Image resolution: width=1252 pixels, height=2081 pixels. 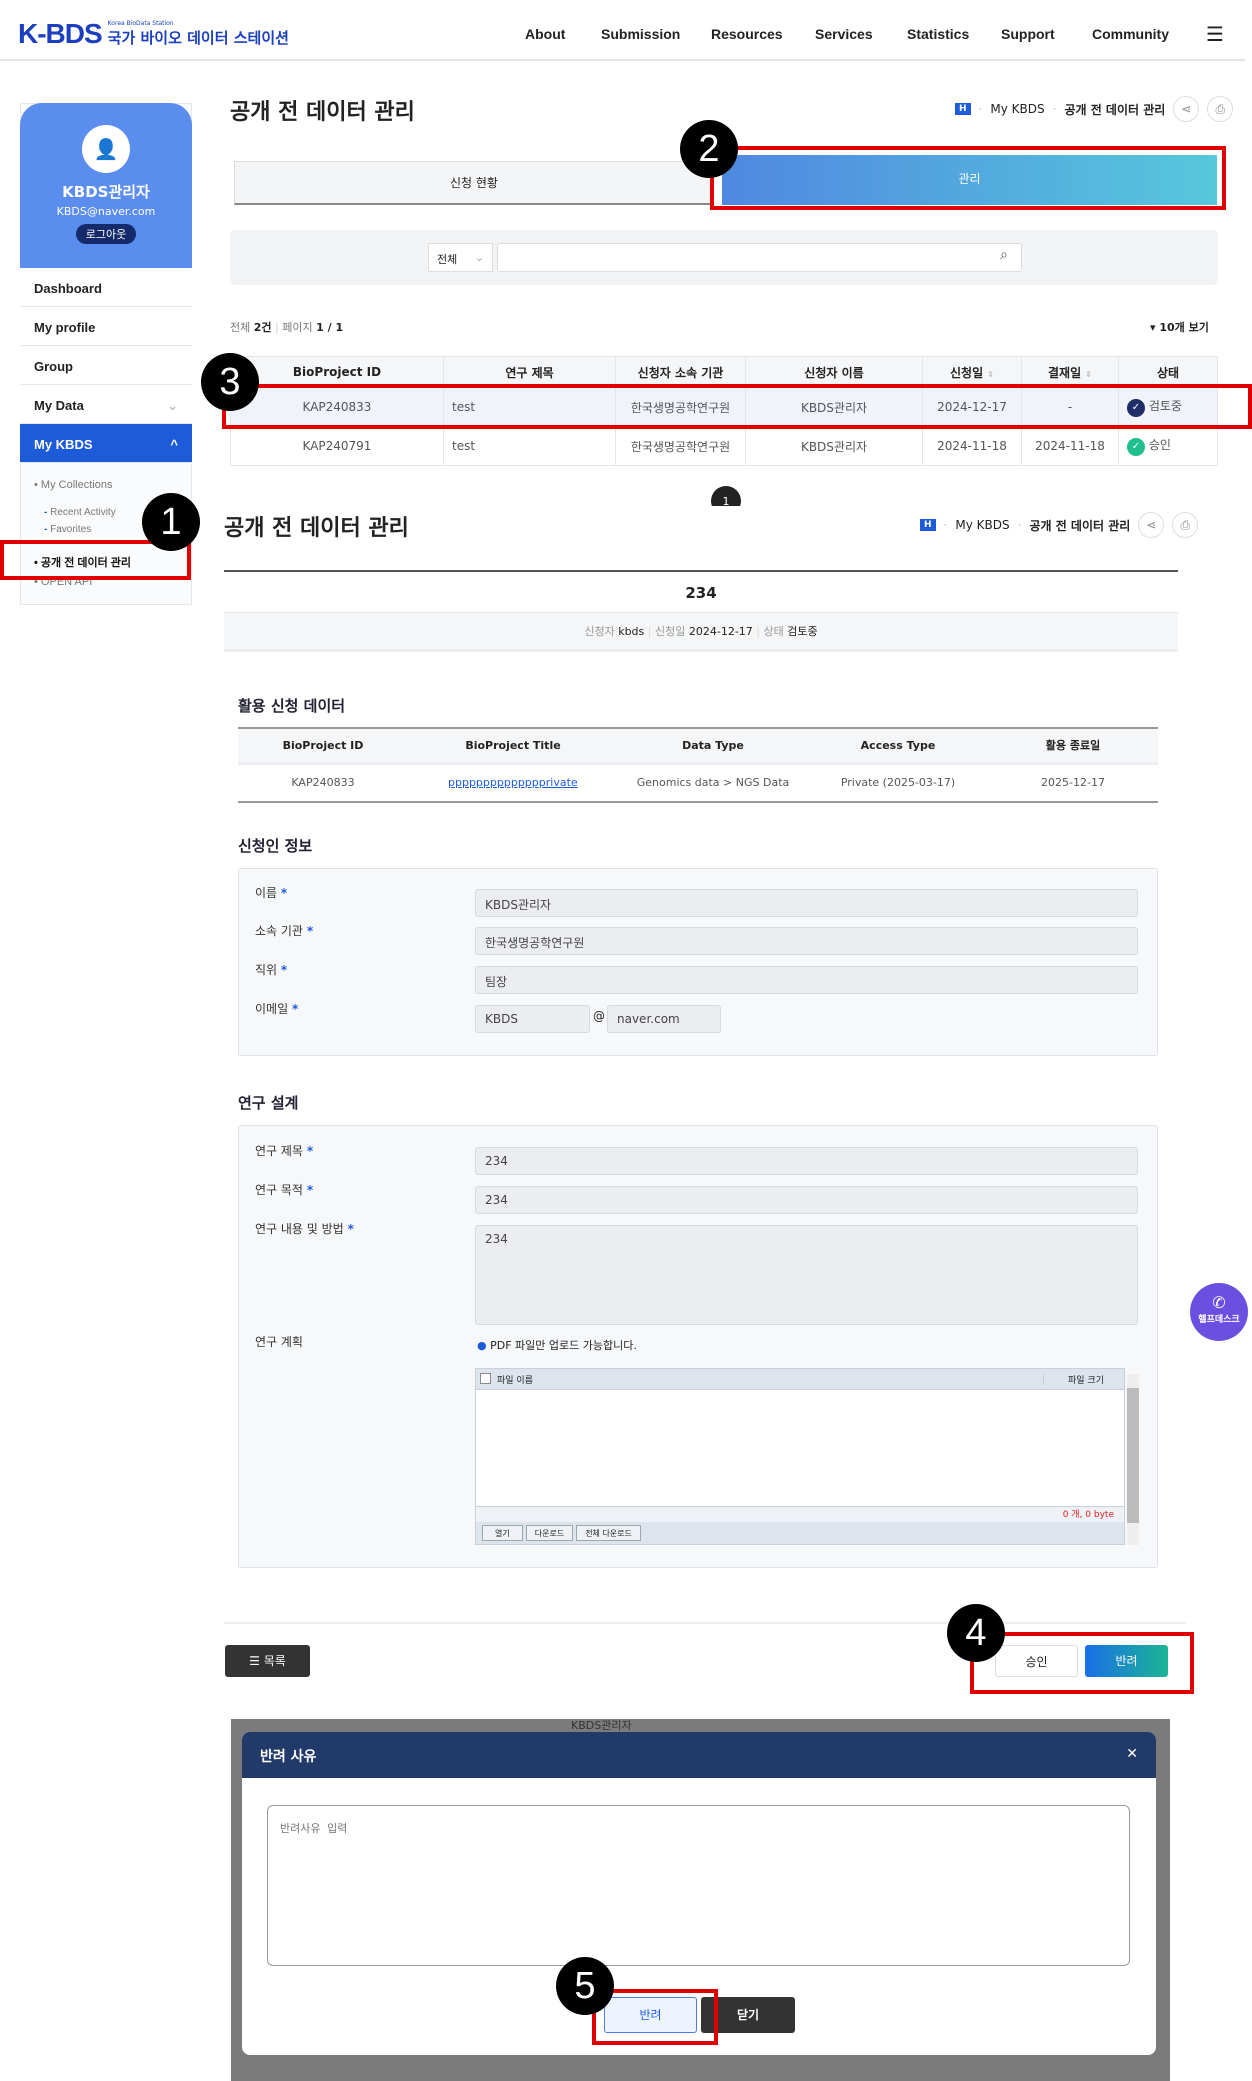 I want to click on tab-application-status: 신청 현황, so click(x=474, y=183).